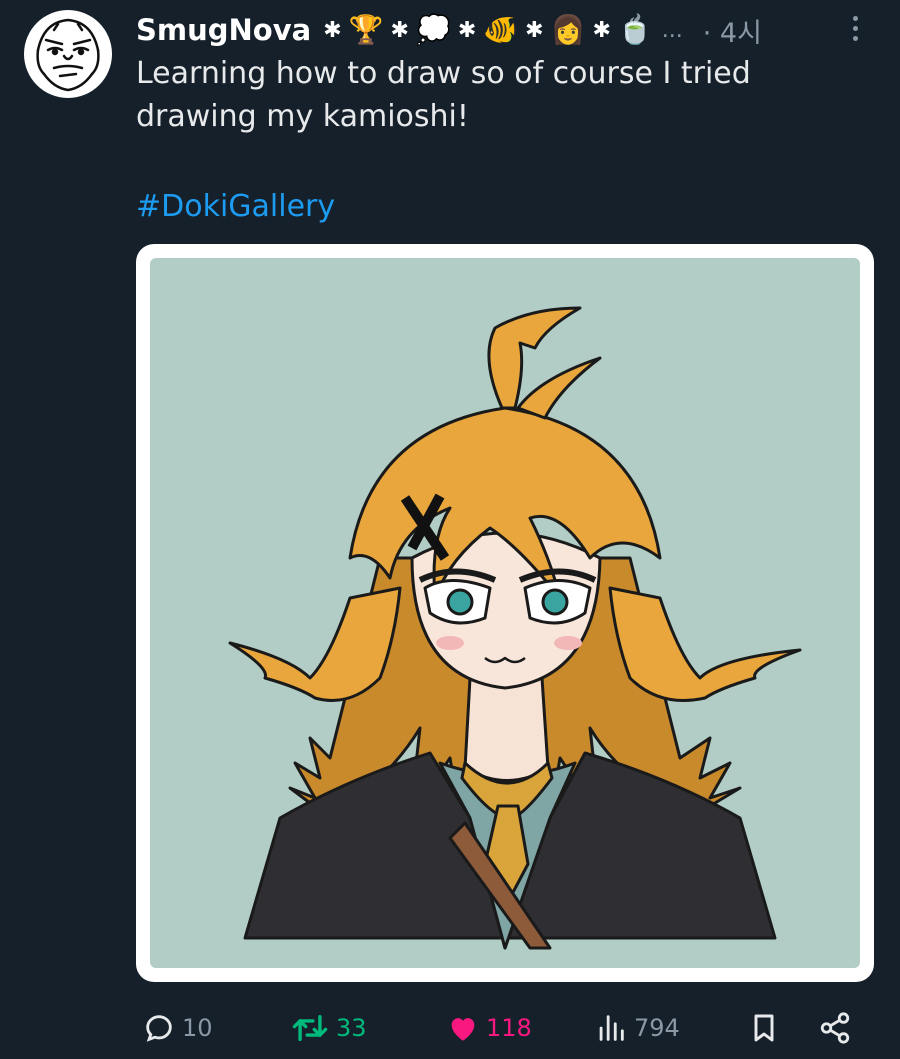 Image resolution: width=900 pixels, height=1059 pixels. Describe the element at coordinates (177, 1028) in the screenshot. I see `reply-button: 10` at that location.